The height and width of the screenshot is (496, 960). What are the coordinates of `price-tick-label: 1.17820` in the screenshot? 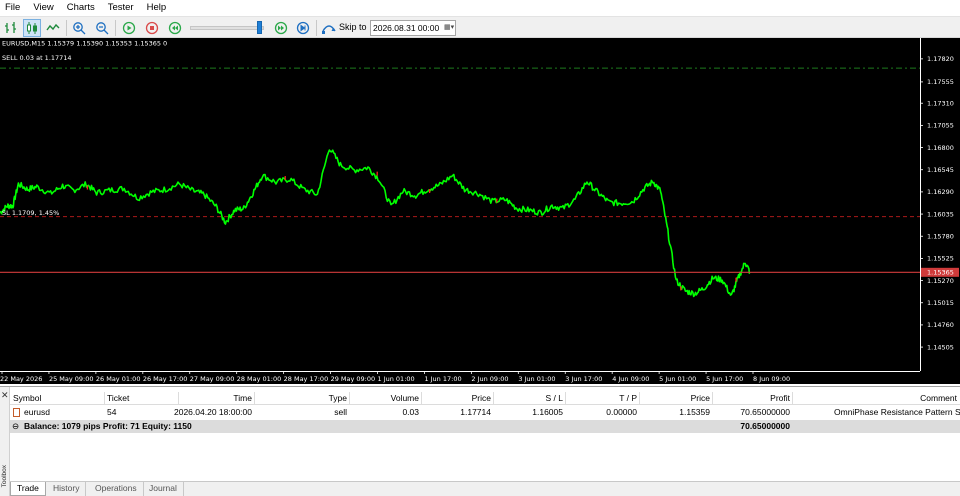 It's located at (940, 59).